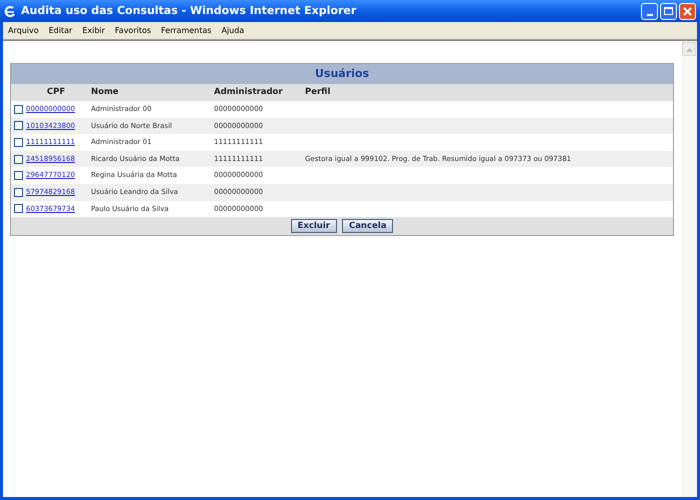 The image size is (700, 500). What do you see at coordinates (649, 11) in the screenshot?
I see `minimize-button` at bounding box center [649, 11].